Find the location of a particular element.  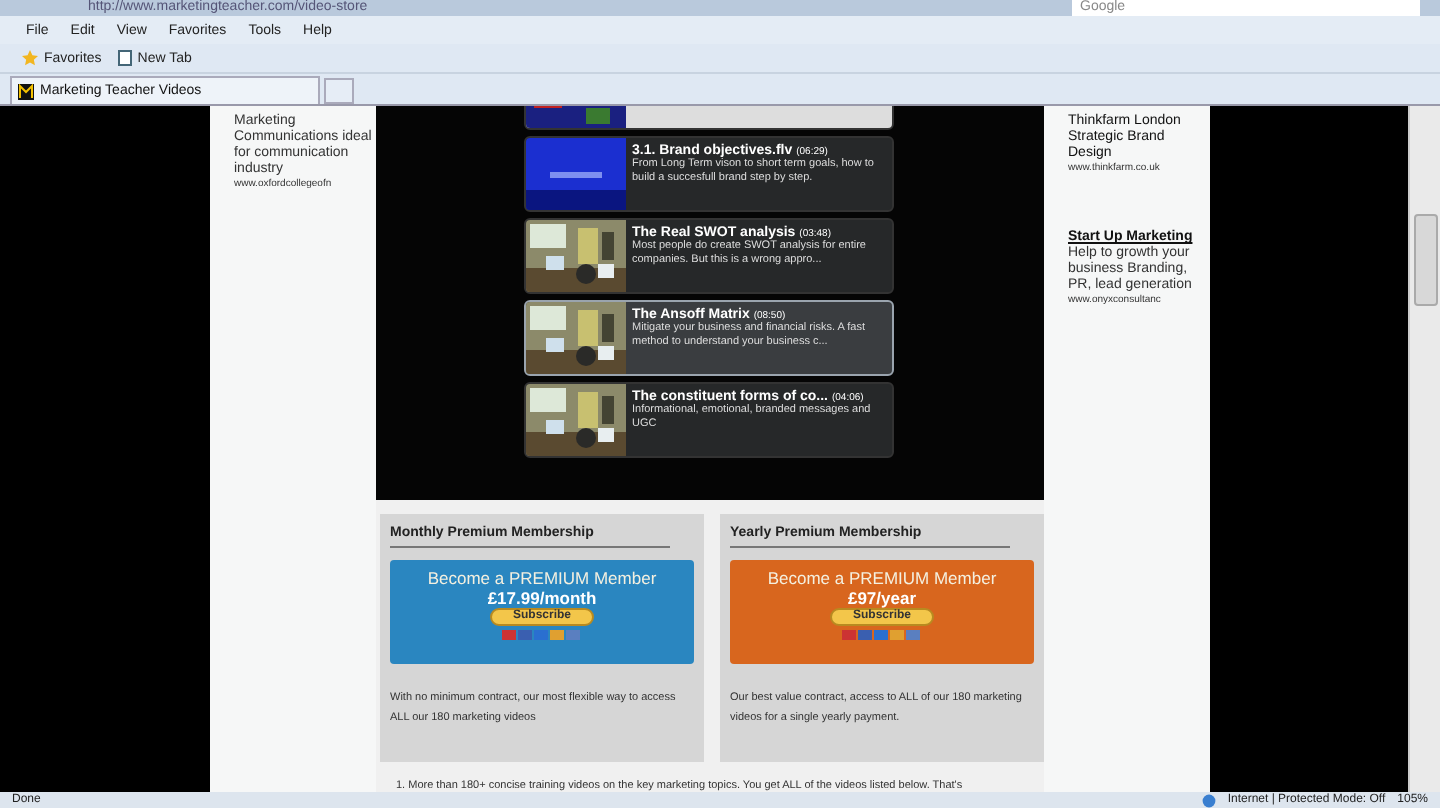

scrollbar is located at coordinates (1424, 449).